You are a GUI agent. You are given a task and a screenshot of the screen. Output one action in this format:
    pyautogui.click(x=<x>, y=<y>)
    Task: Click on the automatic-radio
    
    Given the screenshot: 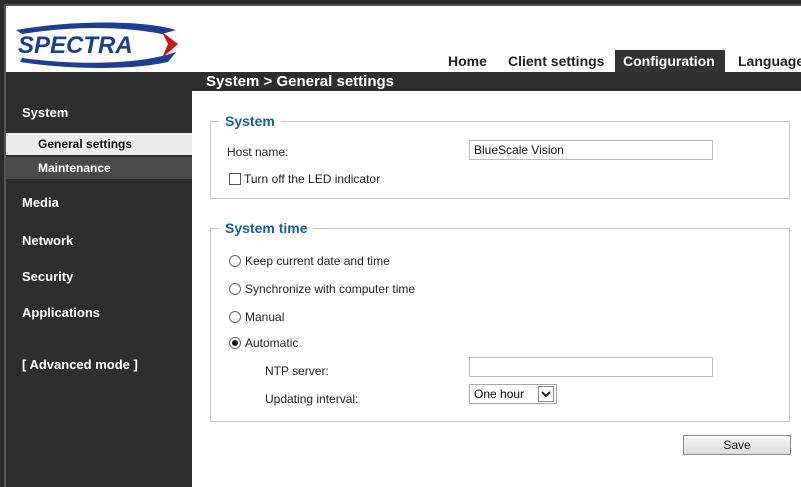 What is the action you would take?
    pyautogui.click(x=235, y=343)
    